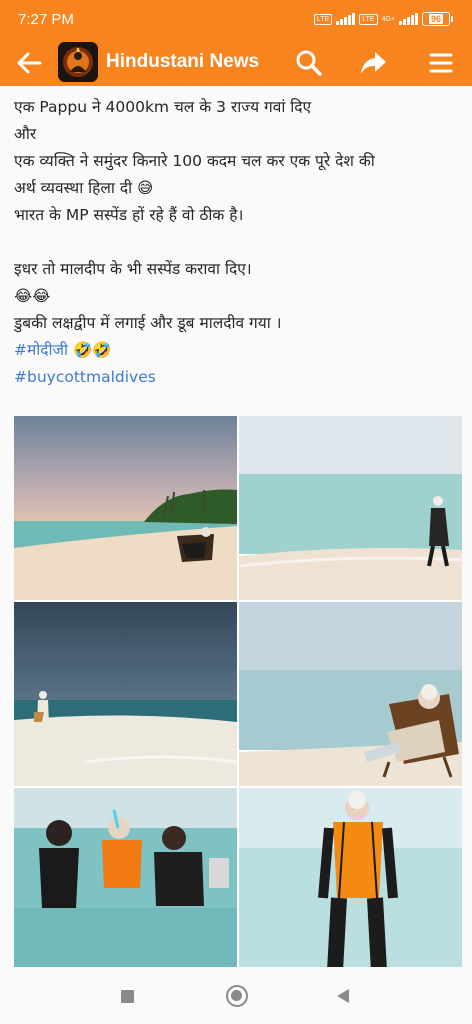 The height and width of the screenshot is (1024, 472). What do you see at coordinates (346, 19) in the screenshot?
I see `signal-icon` at bounding box center [346, 19].